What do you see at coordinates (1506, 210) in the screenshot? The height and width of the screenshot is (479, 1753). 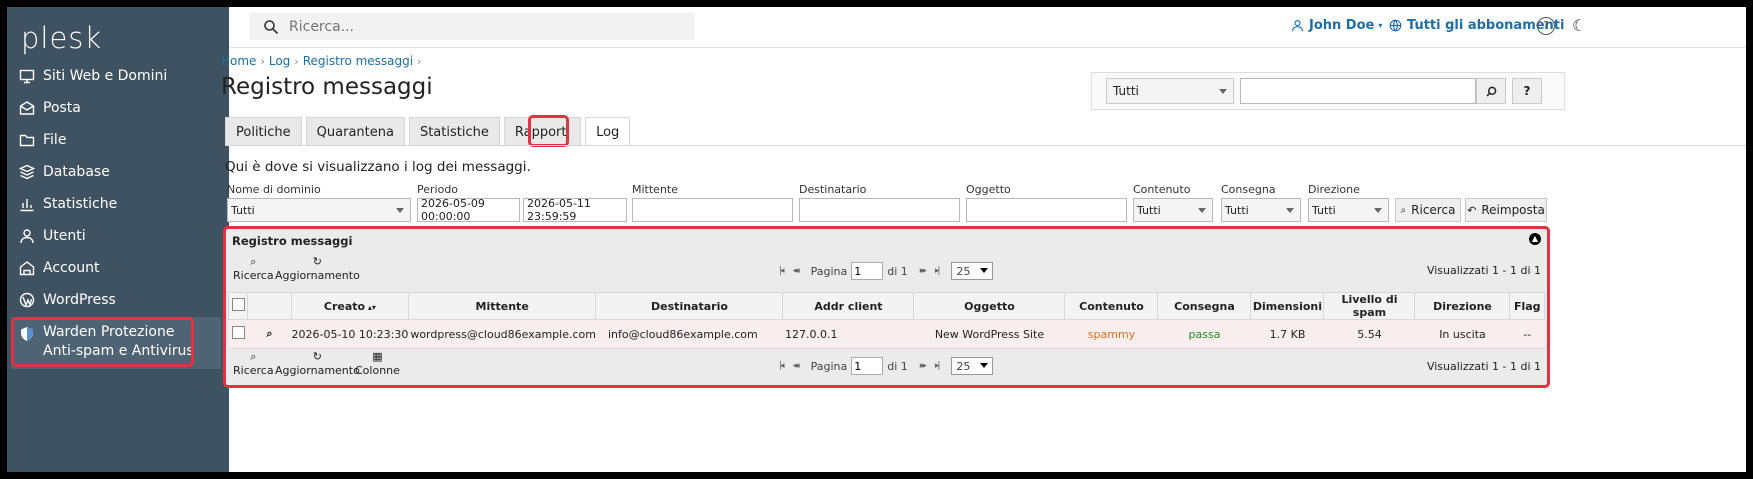 I see `filter-reset-button: ↶ Reimposta` at bounding box center [1506, 210].